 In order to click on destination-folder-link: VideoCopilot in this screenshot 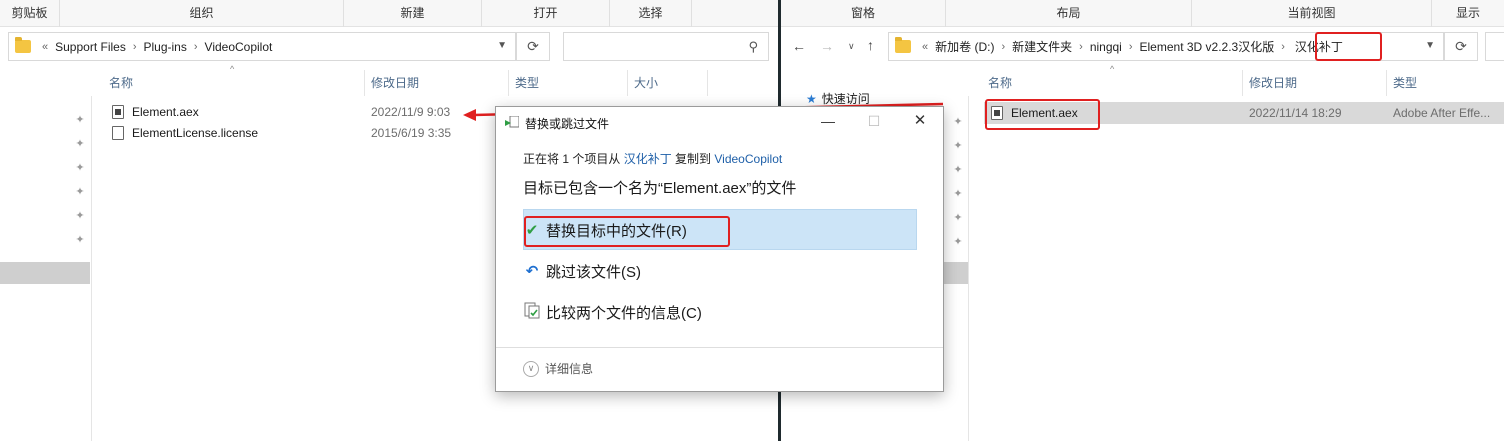, I will do `click(748, 159)`.